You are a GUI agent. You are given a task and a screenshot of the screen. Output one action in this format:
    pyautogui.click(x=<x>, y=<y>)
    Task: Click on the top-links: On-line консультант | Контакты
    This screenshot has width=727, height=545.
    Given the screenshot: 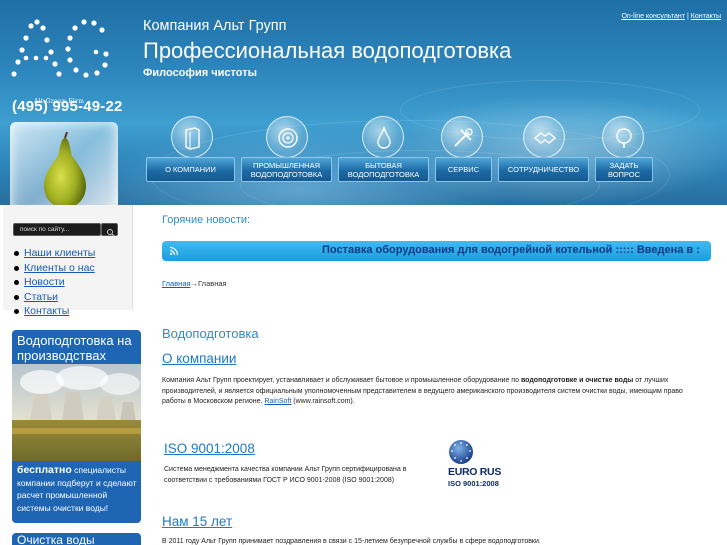 What is the action you would take?
    pyautogui.click(x=671, y=16)
    